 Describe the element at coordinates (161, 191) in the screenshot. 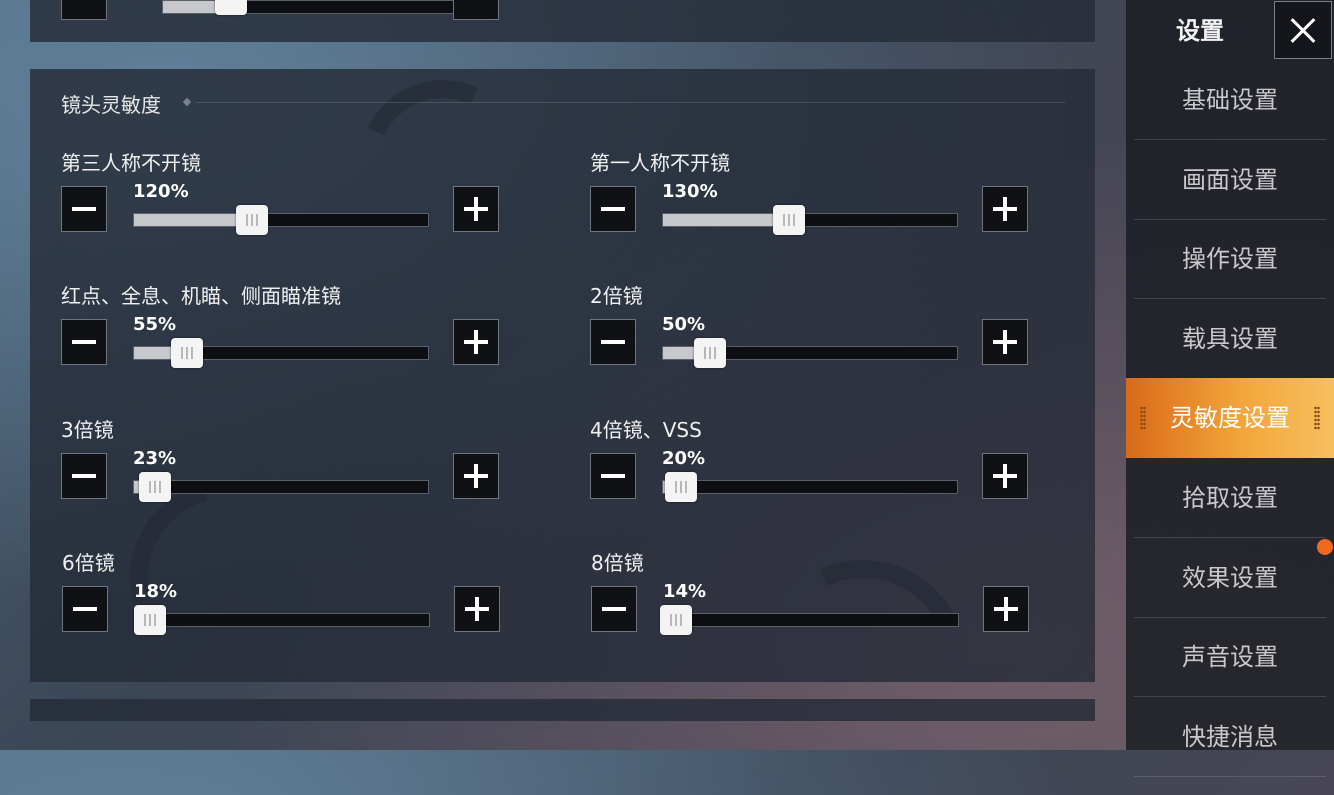

I see `setting-value: 120%` at that location.